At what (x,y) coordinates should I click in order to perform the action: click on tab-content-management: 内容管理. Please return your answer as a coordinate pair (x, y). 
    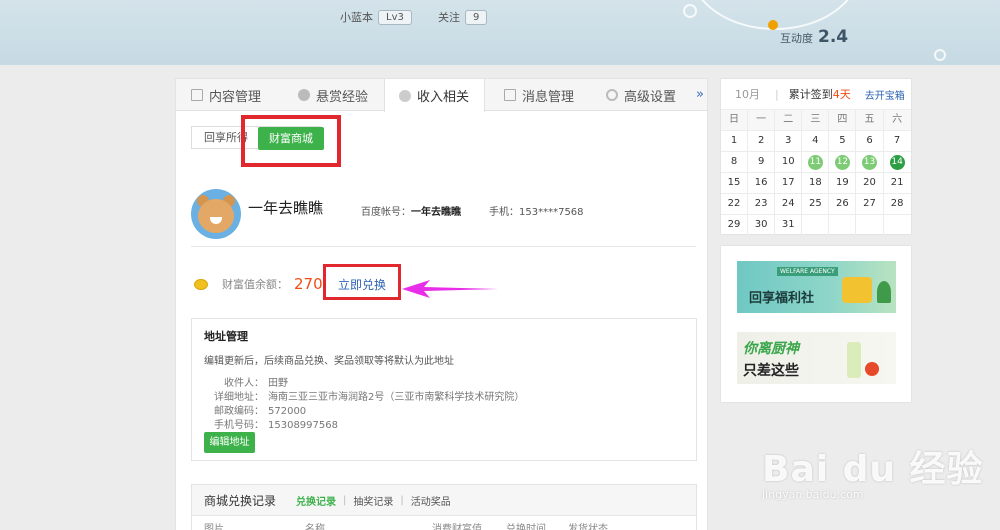
    Looking at the image, I should click on (226, 95).